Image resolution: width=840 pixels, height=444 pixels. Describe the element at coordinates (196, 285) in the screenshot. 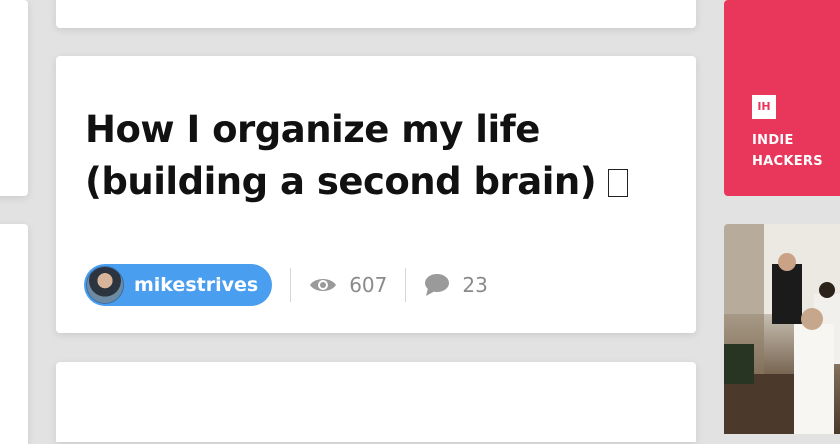

I see `author-name: mikestrives` at that location.